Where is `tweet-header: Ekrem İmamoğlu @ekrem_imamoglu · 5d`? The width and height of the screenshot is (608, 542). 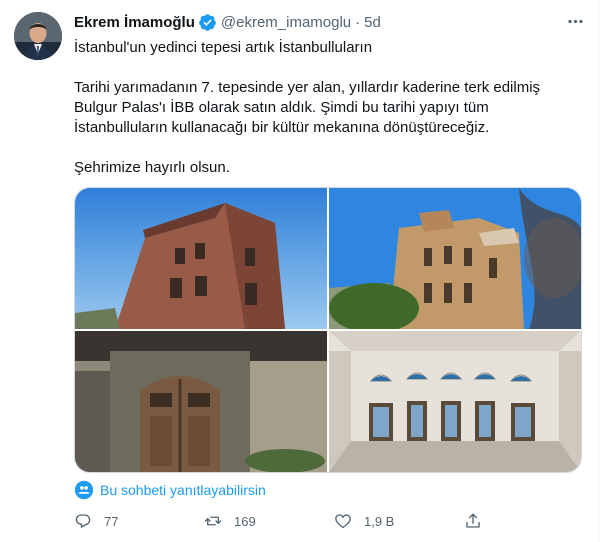
tweet-header: Ekrem İmamoğlu @ekrem_imamoglu · 5d is located at coordinates (227, 22).